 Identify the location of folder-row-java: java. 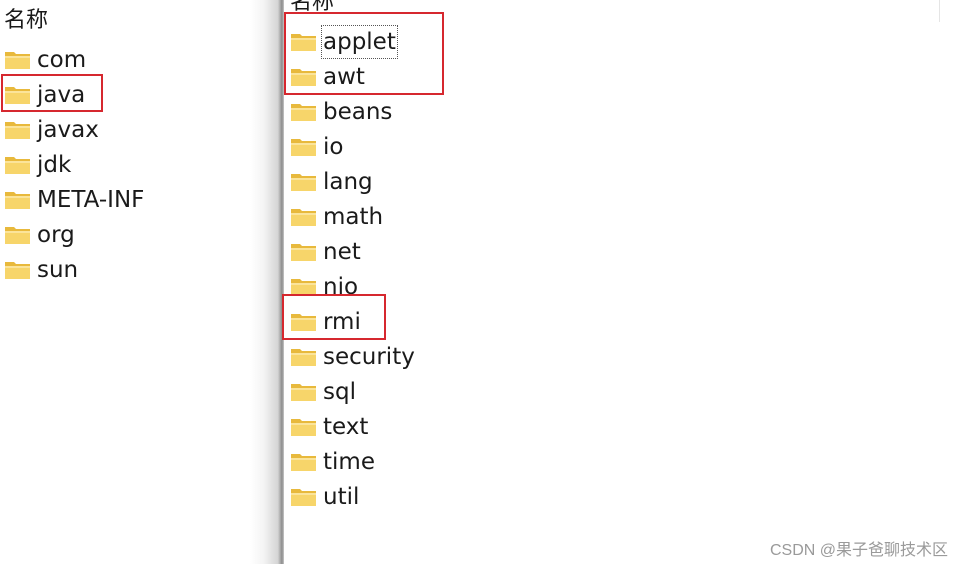
(74, 94).